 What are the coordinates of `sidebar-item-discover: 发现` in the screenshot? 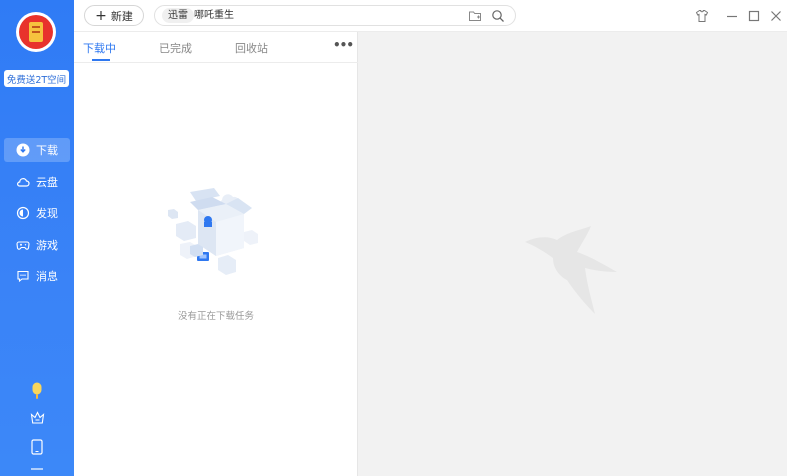 It's located at (37, 213).